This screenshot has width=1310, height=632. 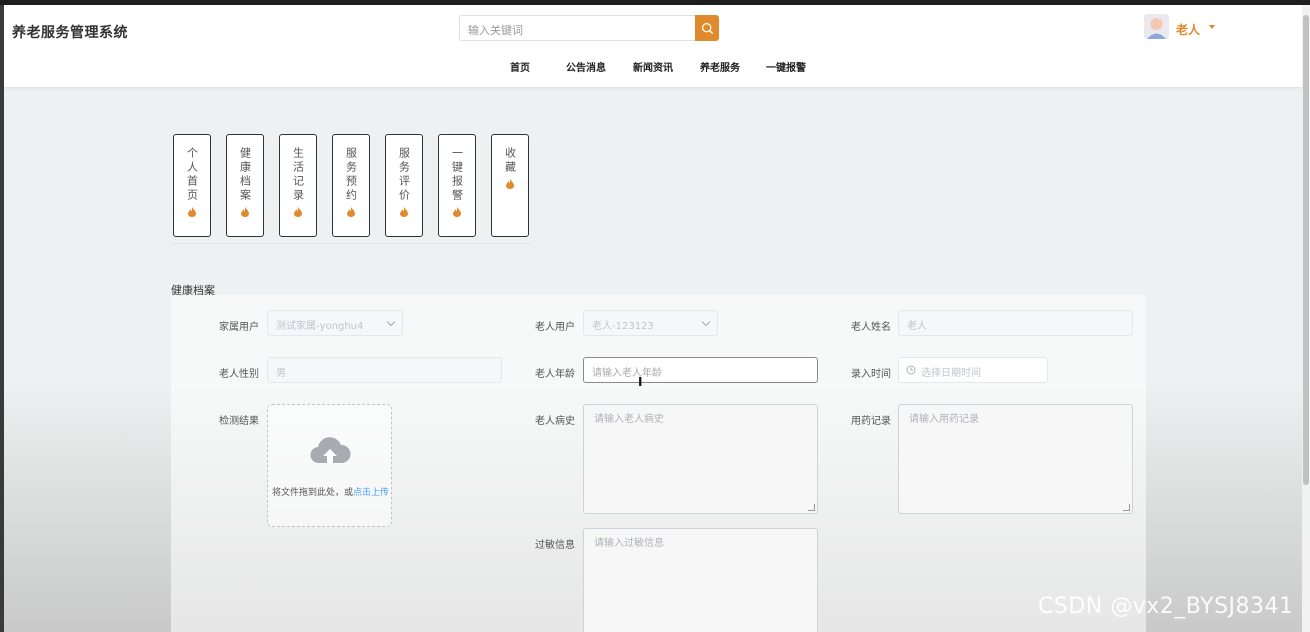 I want to click on user-name: 老人, so click(x=1188, y=29).